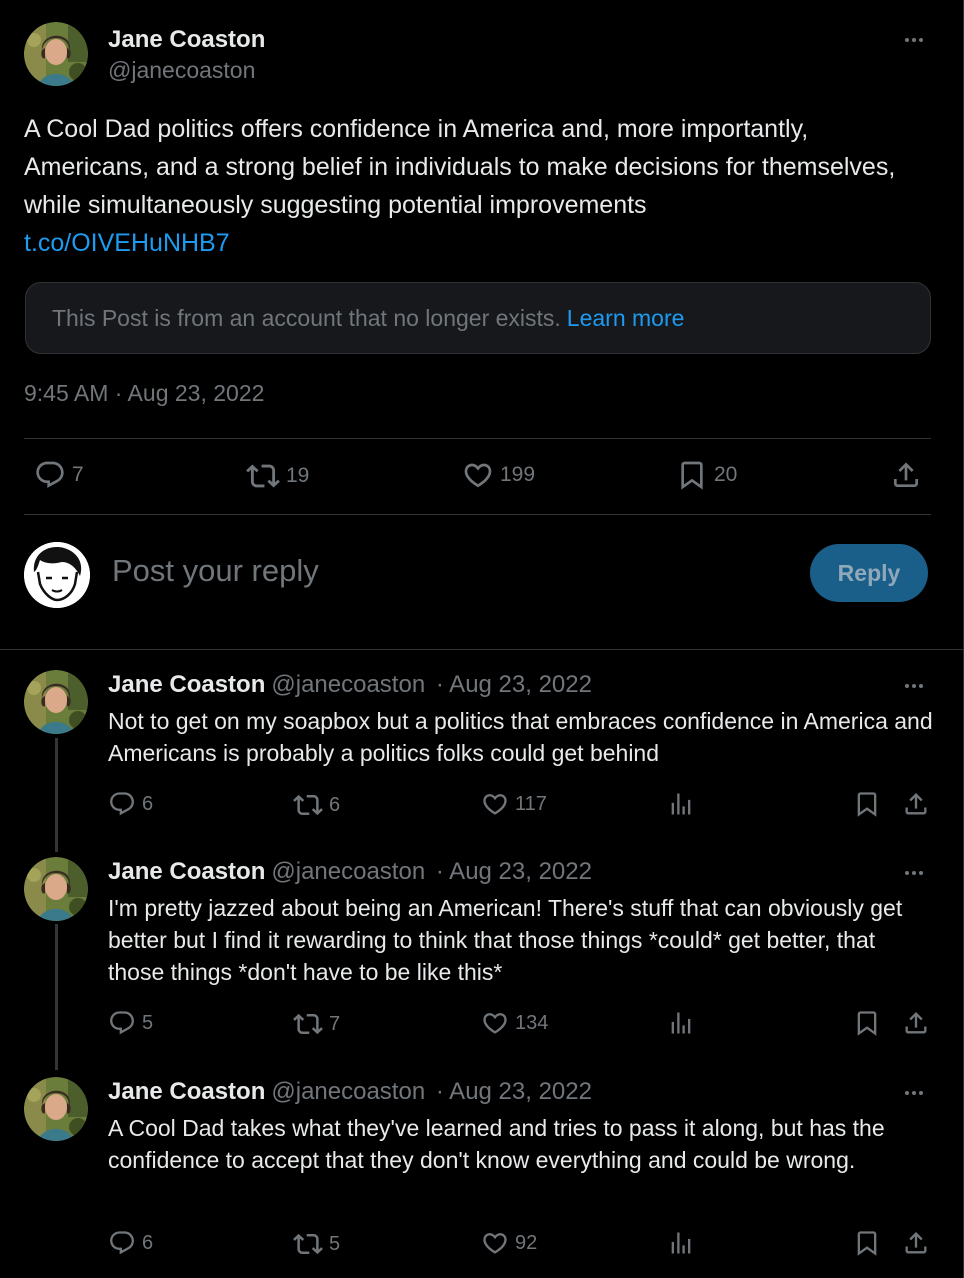  What do you see at coordinates (514, 1023) in the screenshot?
I see `like-button: 134` at bounding box center [514, 1023].